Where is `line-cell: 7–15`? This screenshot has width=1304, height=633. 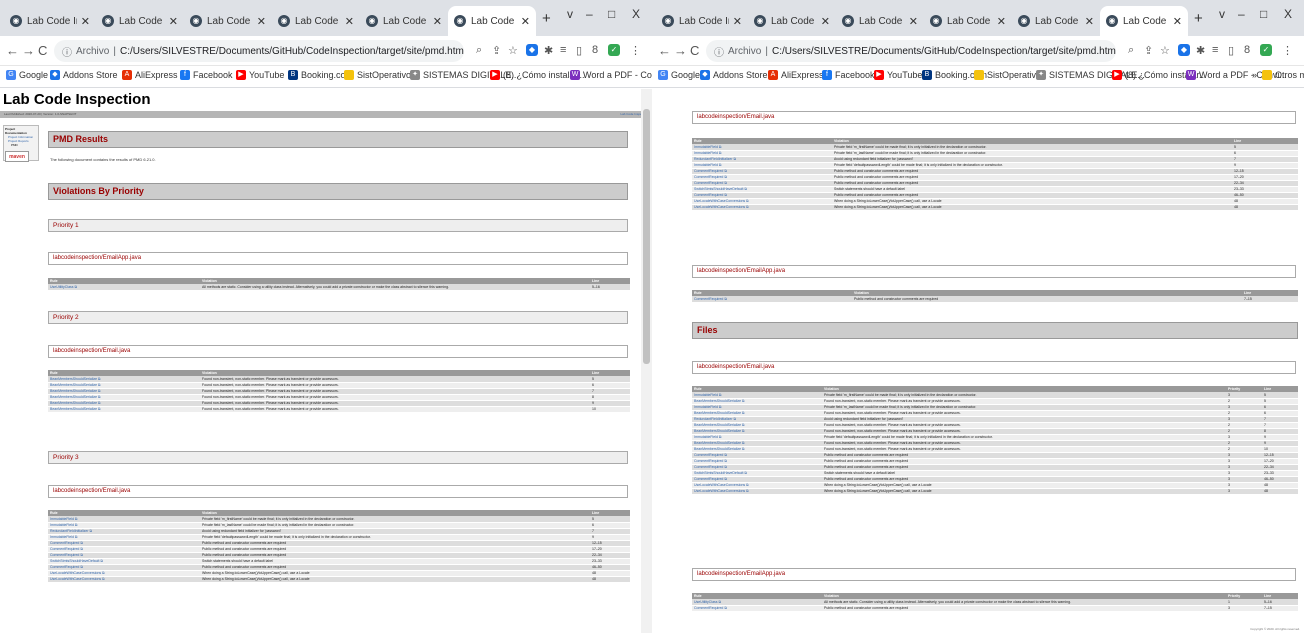
line-cell: 7–15 is located at coordinates (1280, 608).